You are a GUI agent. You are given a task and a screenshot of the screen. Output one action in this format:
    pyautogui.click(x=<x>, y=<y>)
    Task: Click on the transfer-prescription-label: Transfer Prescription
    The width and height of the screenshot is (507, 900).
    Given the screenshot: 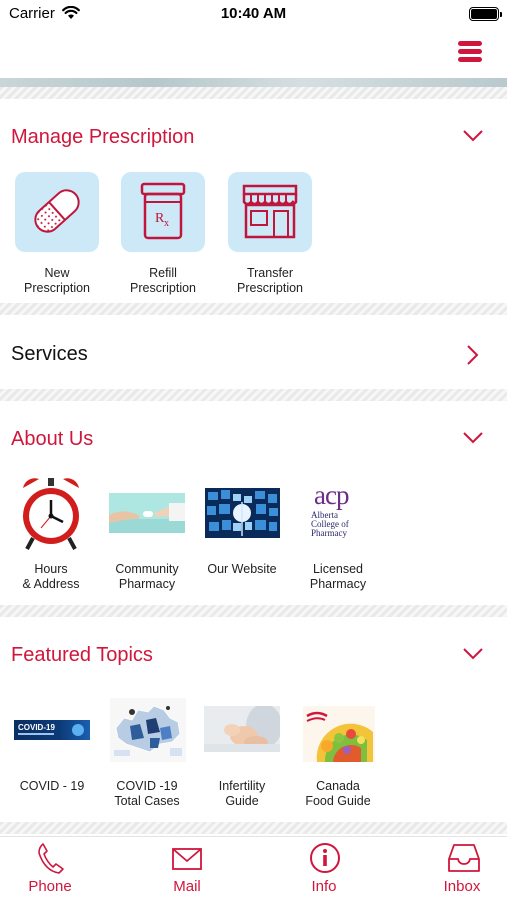 What is the action you would take?
    pyautogui.click(x=270, y=280)
    